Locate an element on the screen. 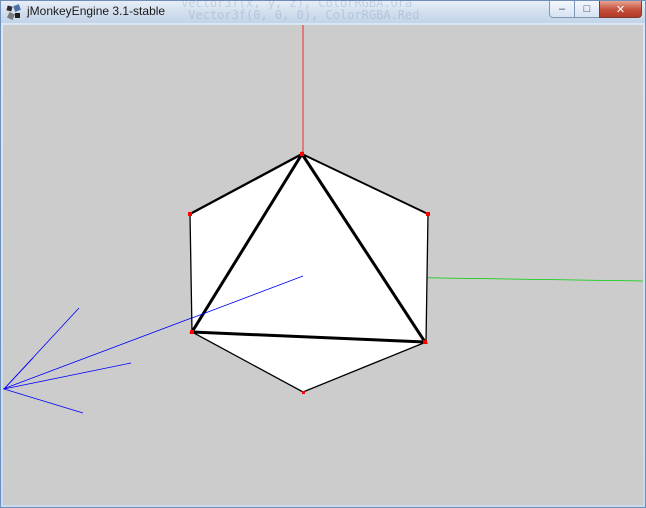 This screenshot has width=646, height=508. minimize-button: – is located at coordinates (562, 9).